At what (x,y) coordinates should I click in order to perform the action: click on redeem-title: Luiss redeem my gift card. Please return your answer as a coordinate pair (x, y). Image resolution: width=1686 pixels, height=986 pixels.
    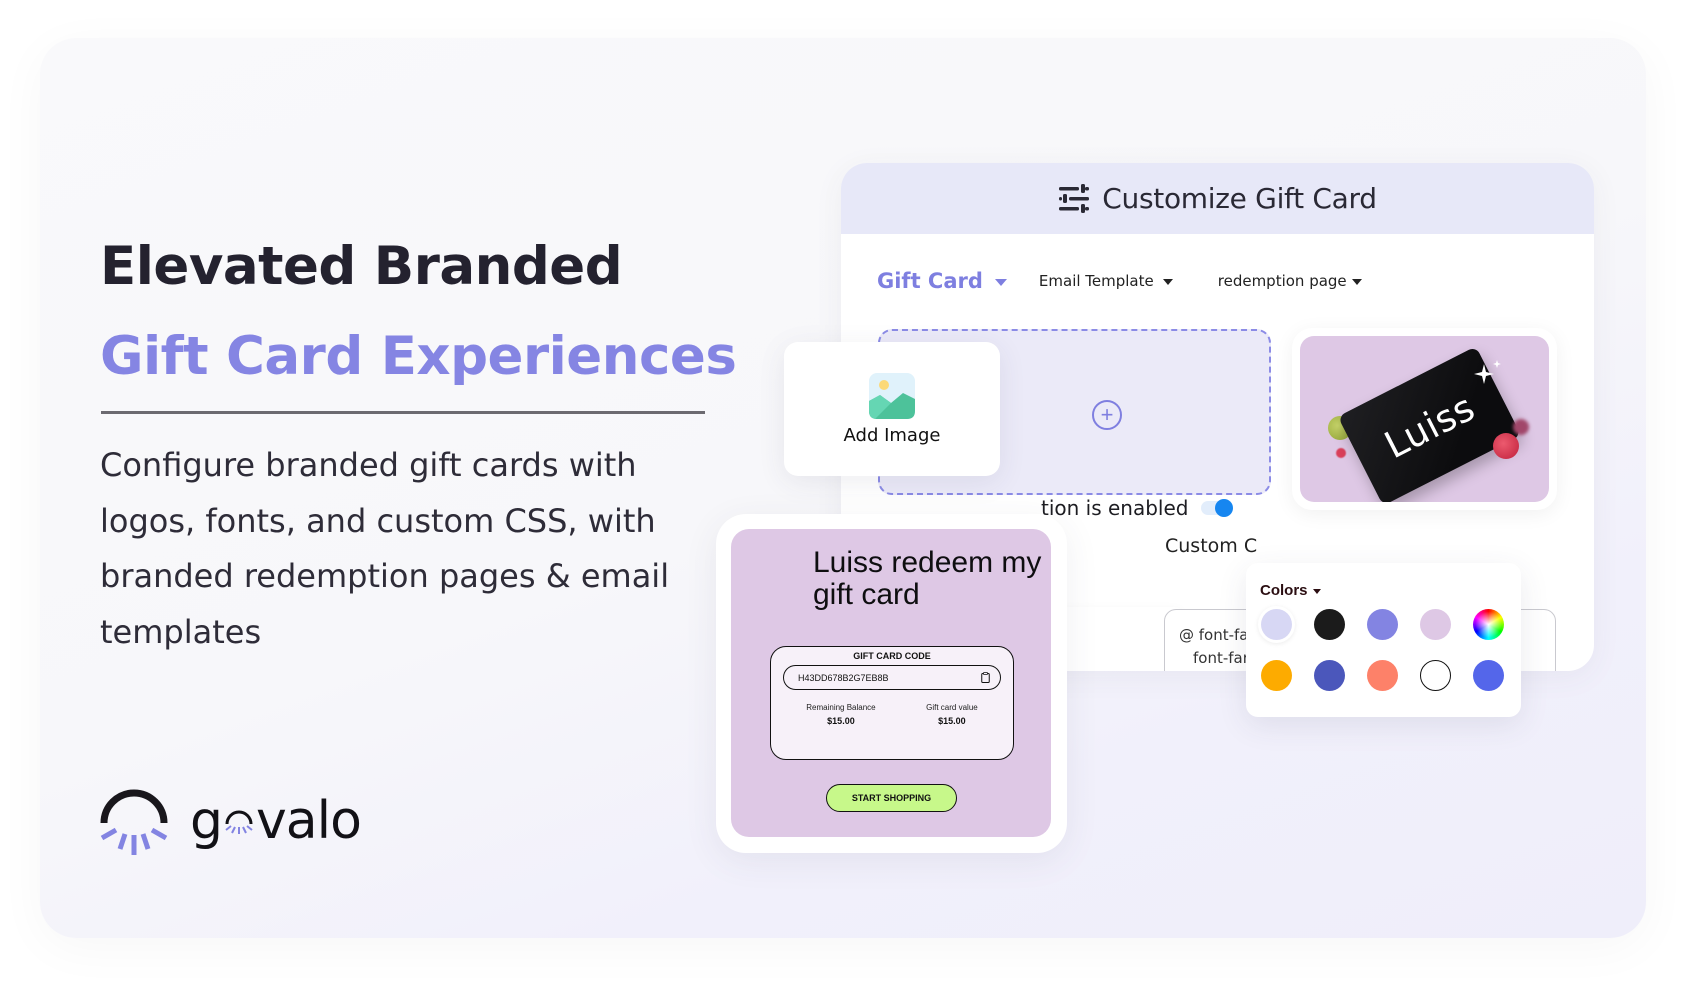
    Looking at the image, I should click on (927, 578).